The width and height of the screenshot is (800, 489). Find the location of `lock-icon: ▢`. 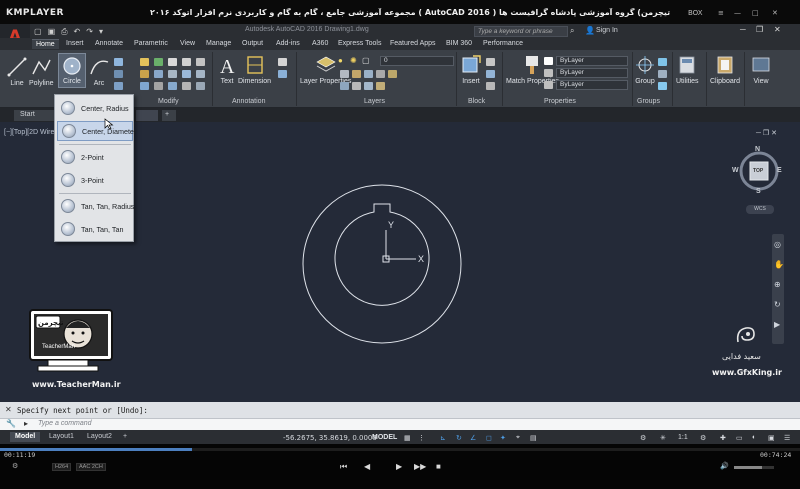

lock-icon: ▢ is located at coordinates (366, 60).